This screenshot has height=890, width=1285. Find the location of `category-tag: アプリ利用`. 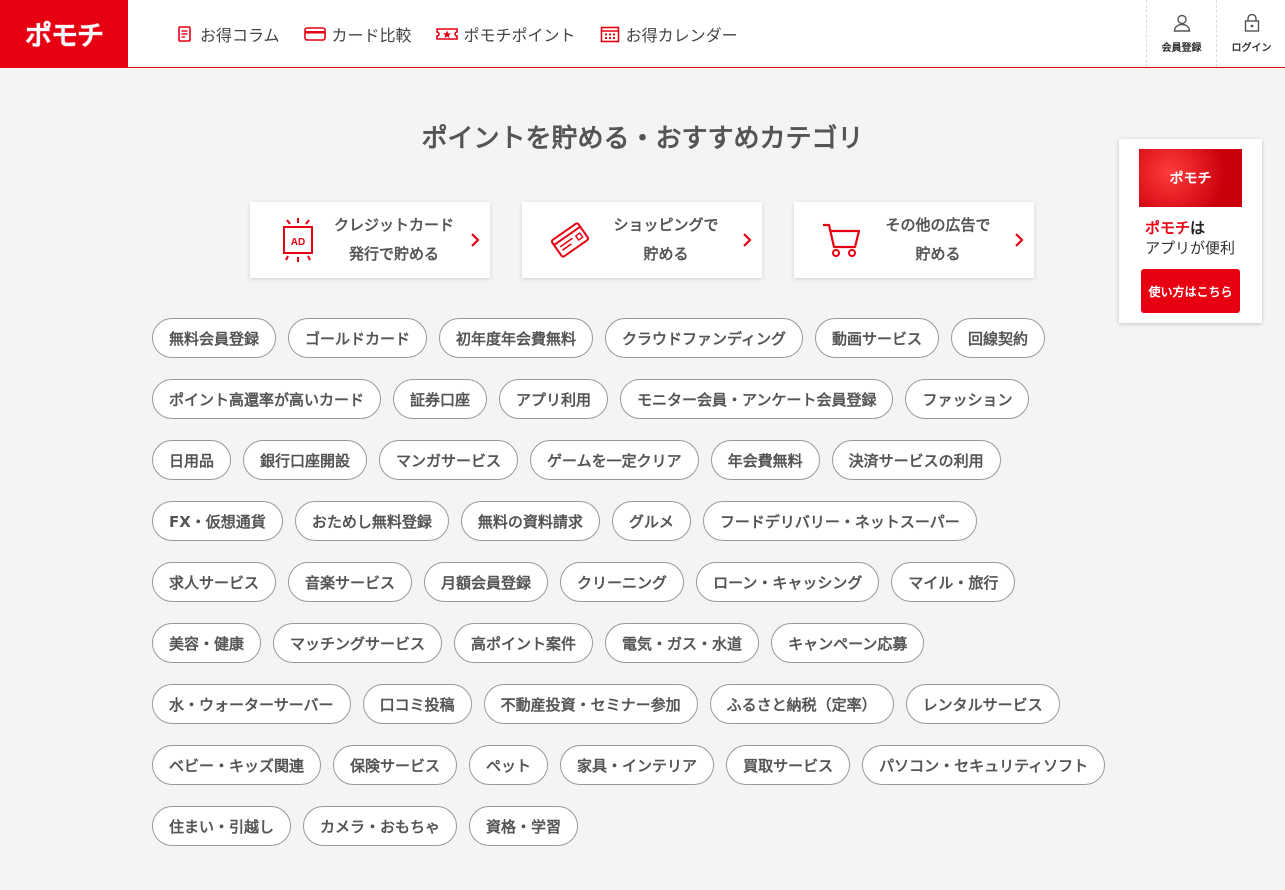

category-tag: アプリ利用 is located at coordinates (554, 399).